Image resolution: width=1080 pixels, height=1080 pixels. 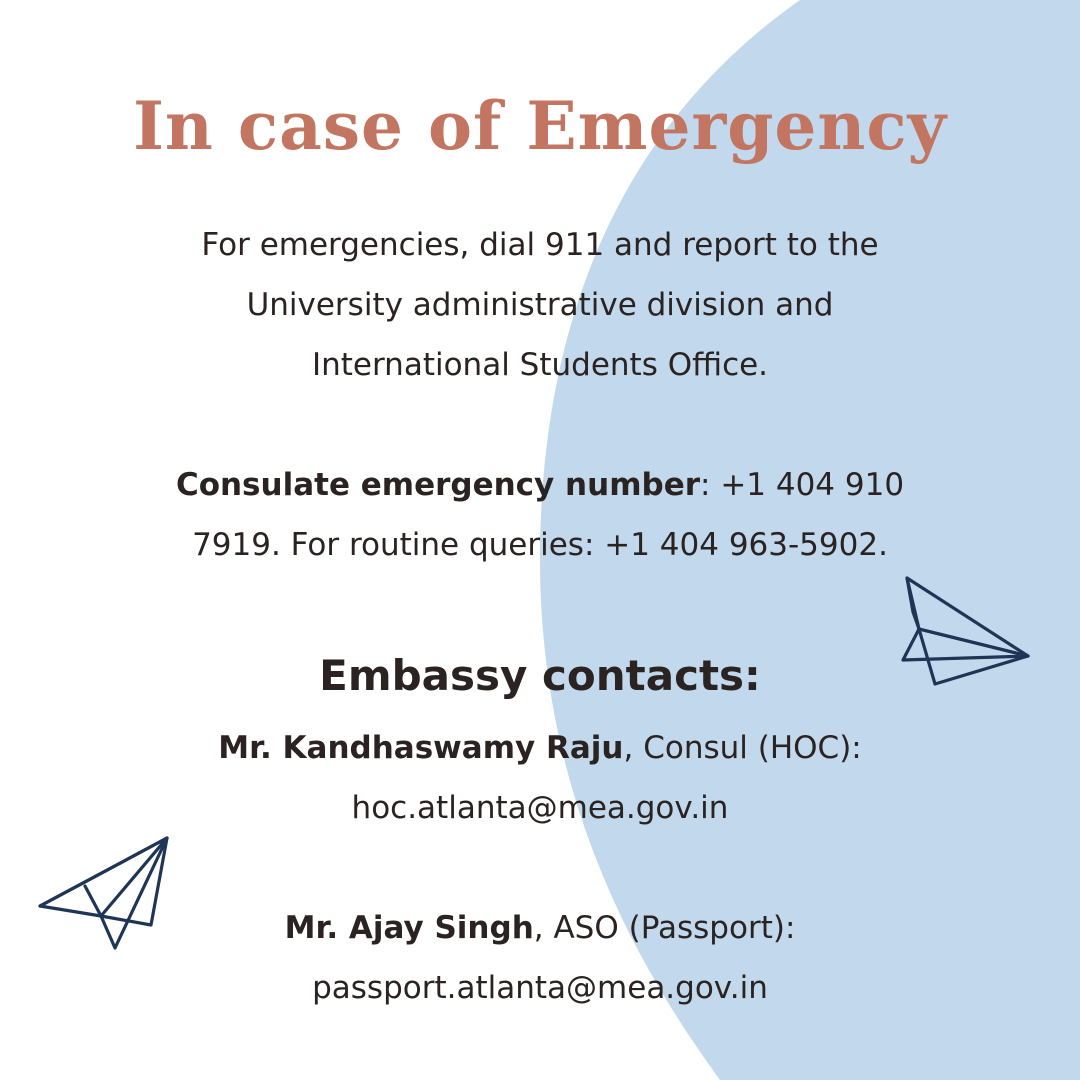 What do you see at coordinates (540, 126) in the screenshot?
I see `page-title: In case of Emergency` at bounding box center [540, 126].